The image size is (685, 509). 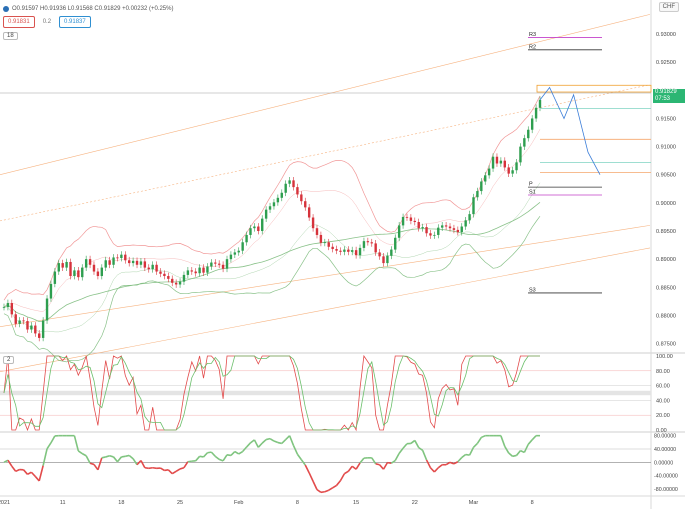 I want to click on moving-average-badges: 0.91831 0.2 0.91837, so click(x=47, y=22).